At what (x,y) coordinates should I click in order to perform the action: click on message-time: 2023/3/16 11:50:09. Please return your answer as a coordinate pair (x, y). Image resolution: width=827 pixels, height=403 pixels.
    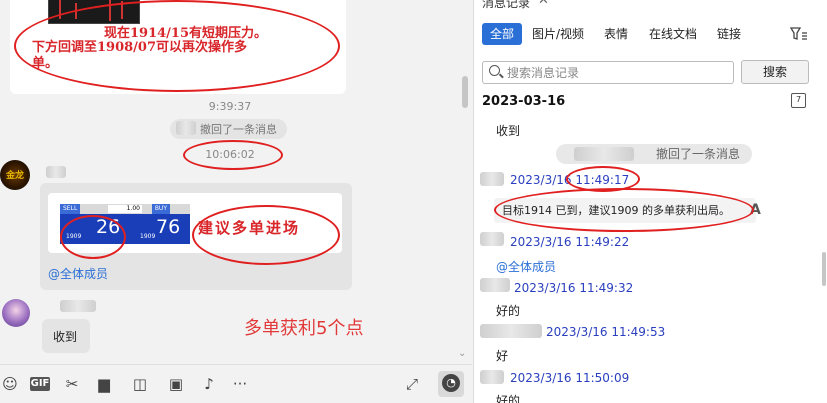
    Looking at the image, I should click on (570, 378).